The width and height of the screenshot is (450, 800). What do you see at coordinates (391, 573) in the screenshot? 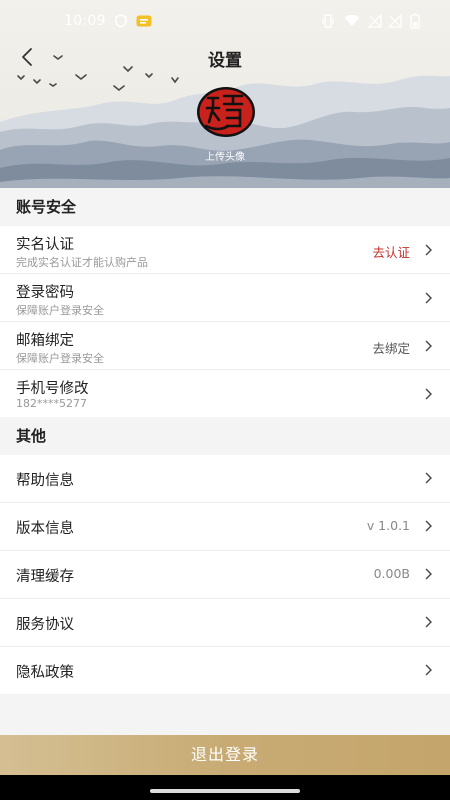
I see `cache-size-value: 0.00B` at bounding box center [391, 573].